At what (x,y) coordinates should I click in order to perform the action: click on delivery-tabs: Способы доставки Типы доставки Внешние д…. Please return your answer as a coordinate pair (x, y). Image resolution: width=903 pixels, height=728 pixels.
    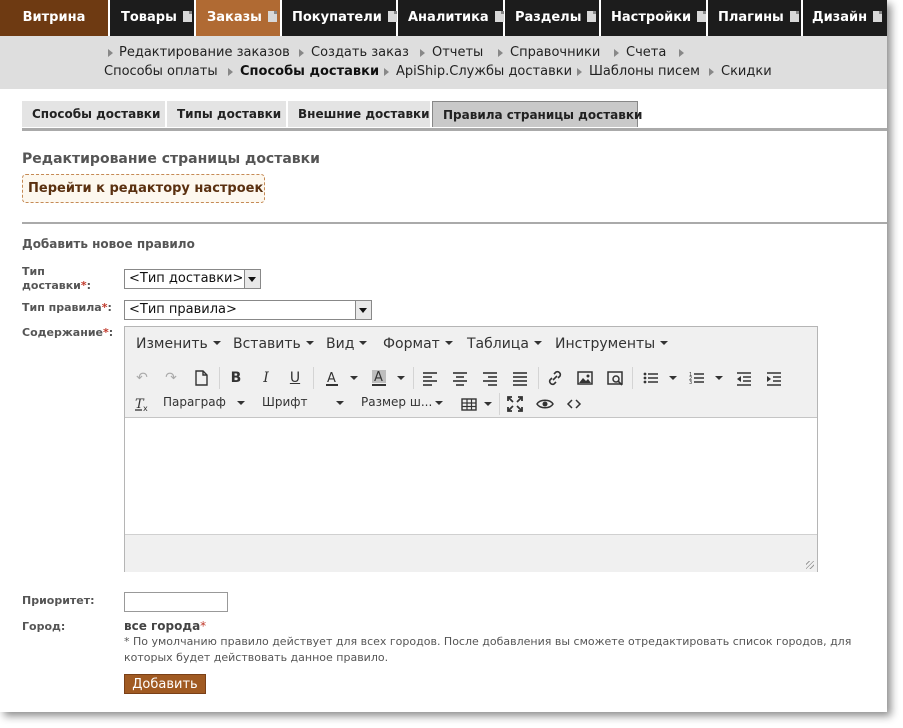
    Looking at the image, I should click on (454, 116).